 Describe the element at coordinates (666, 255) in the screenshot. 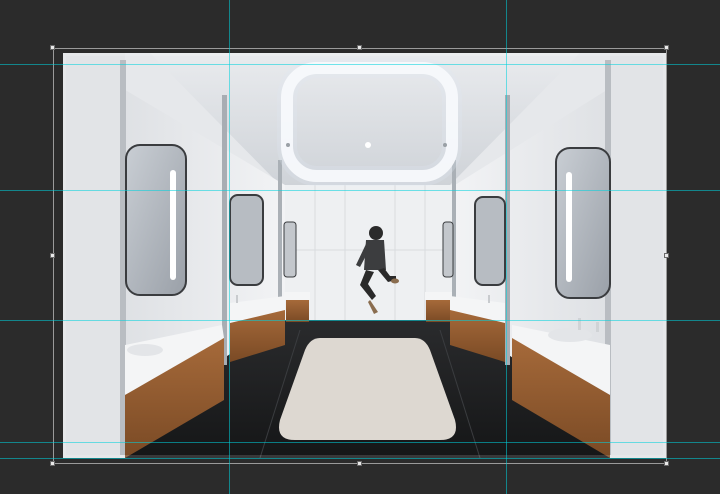

I see `transform-handle-middle-right` at that location.